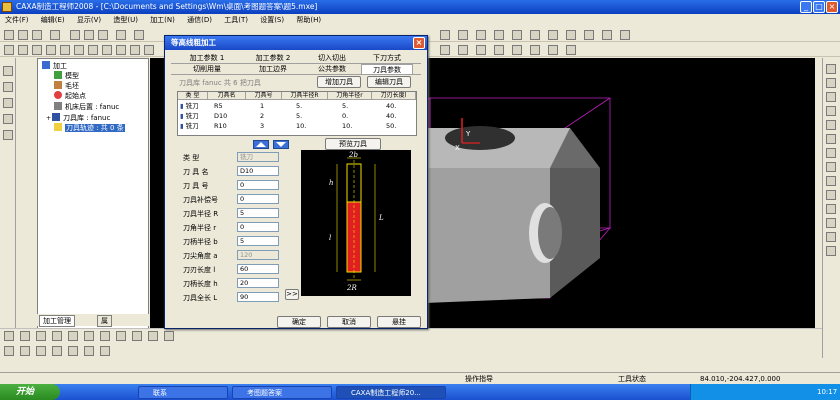 This screenshot has width=840, height=400. I want to click on zoom-icon, so click(463, 35).